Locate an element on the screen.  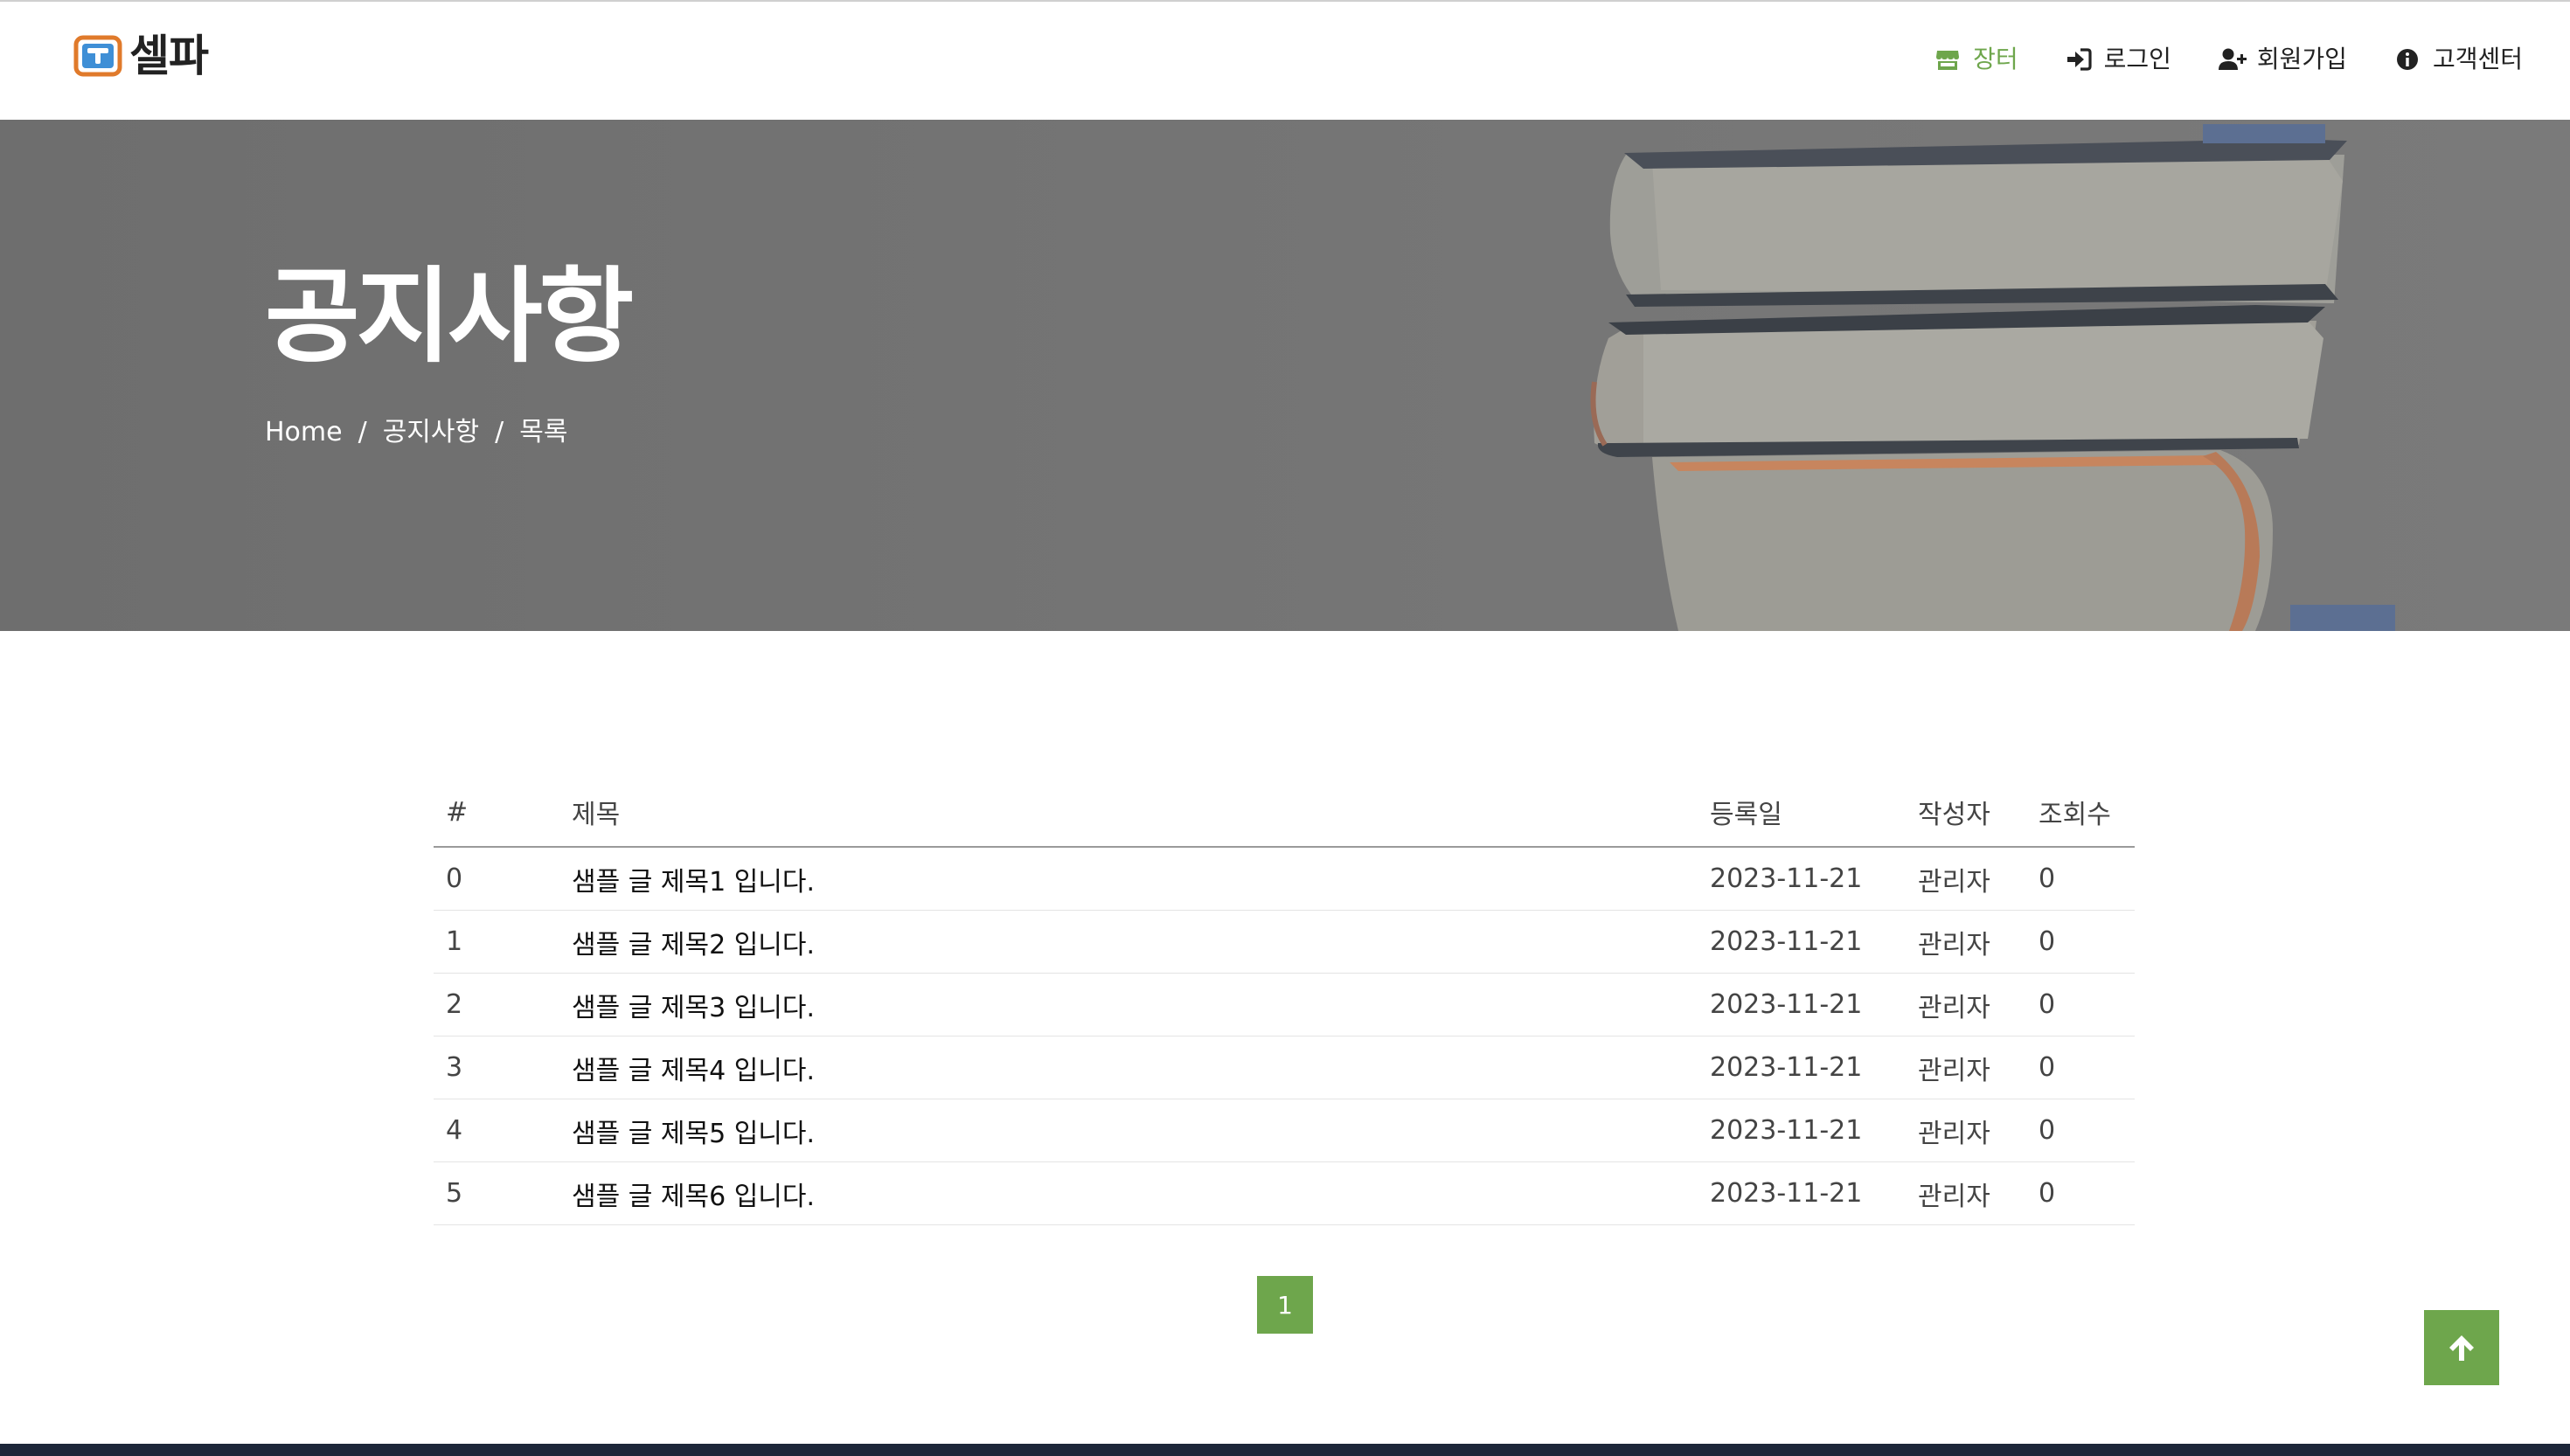
nav-item-label: 장터 is located at coordinates (1995, 59).